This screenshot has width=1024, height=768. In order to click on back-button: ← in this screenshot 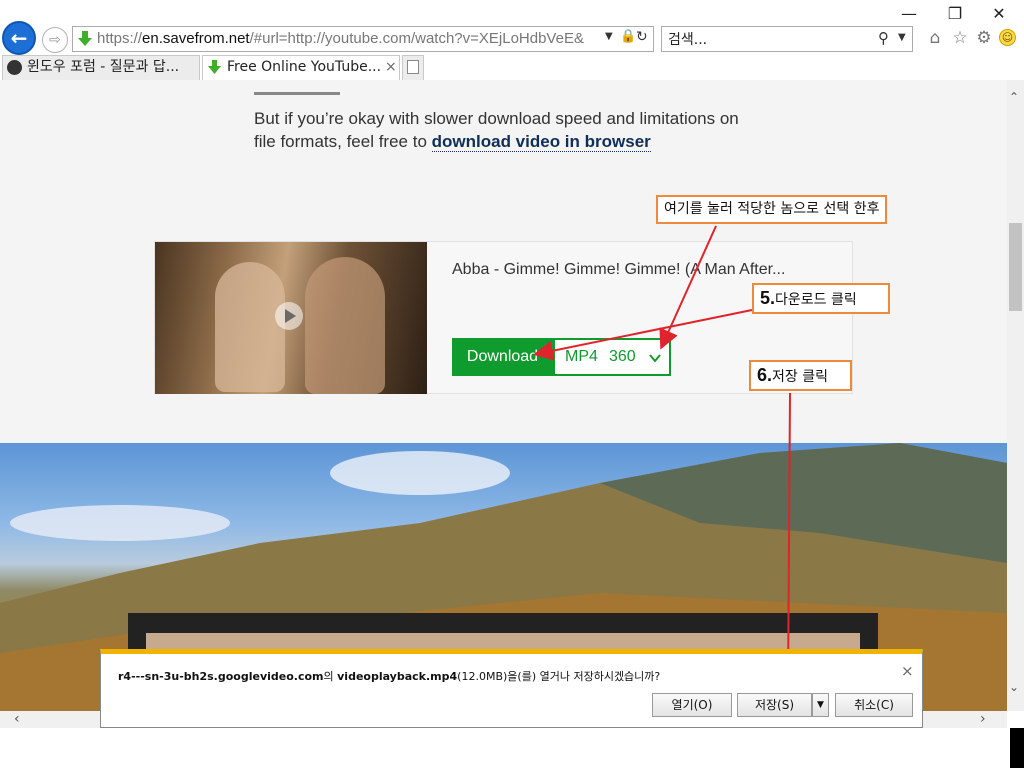, I will do `click(19, 38)`.